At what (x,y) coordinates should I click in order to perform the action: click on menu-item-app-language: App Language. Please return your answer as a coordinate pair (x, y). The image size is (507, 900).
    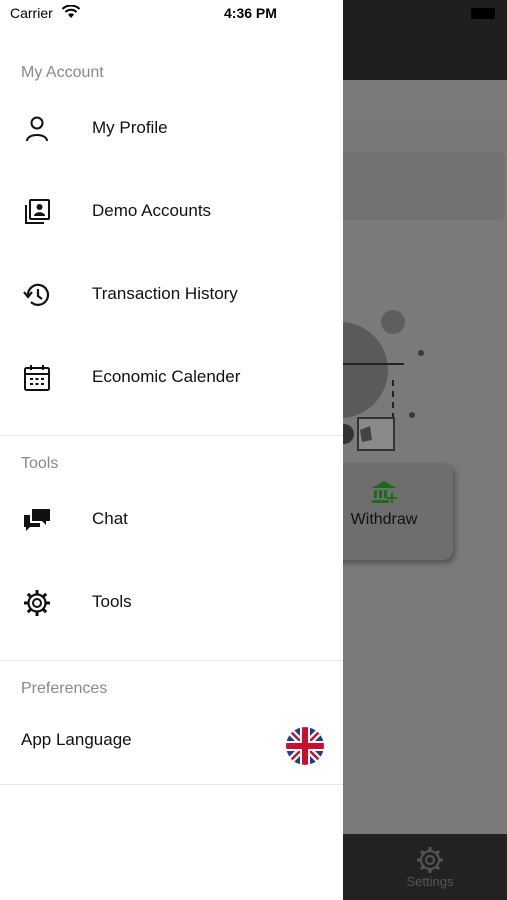
    Looking at the image, I should click on (171, 746).